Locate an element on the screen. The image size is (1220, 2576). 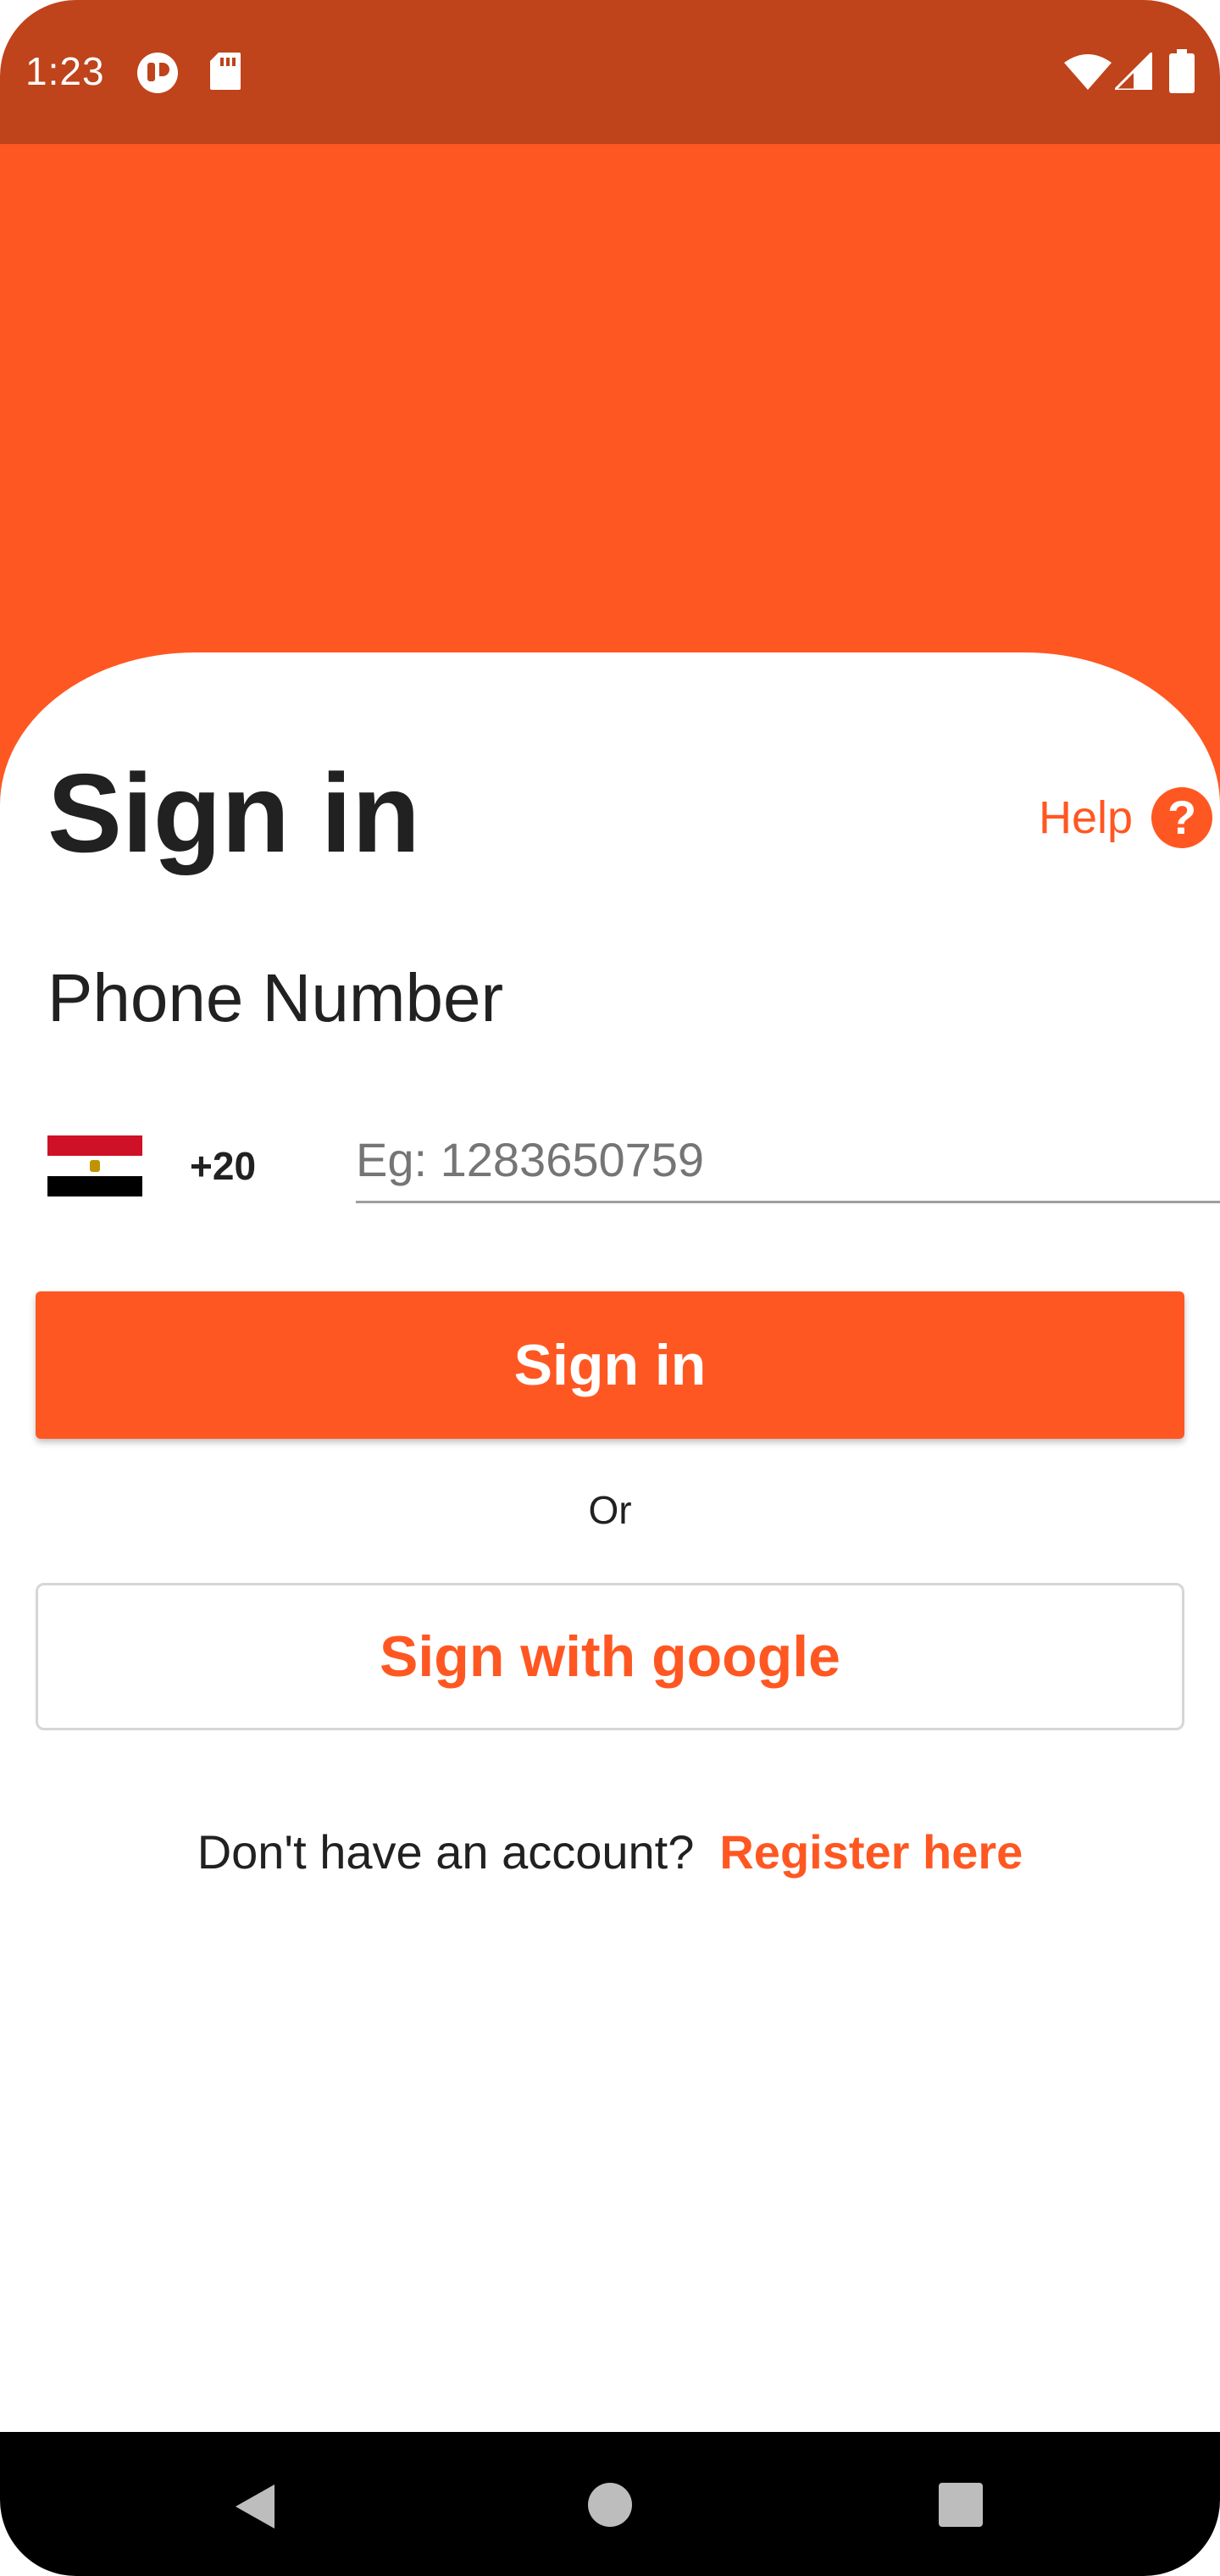
status-time: 1:23 is located at coordinates (65, 71).